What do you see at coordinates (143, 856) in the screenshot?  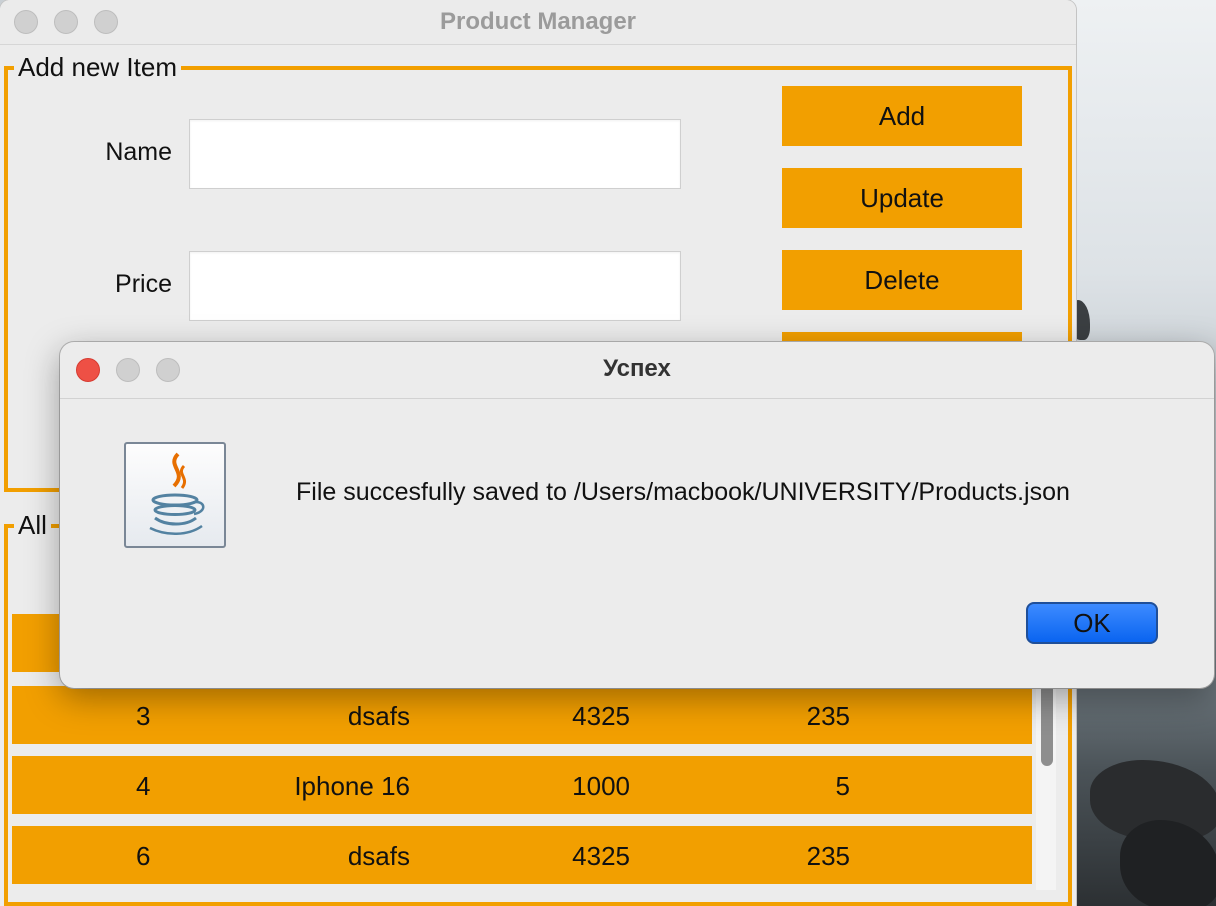 I see `cell-id: 6` at bounding box center [143, 856].